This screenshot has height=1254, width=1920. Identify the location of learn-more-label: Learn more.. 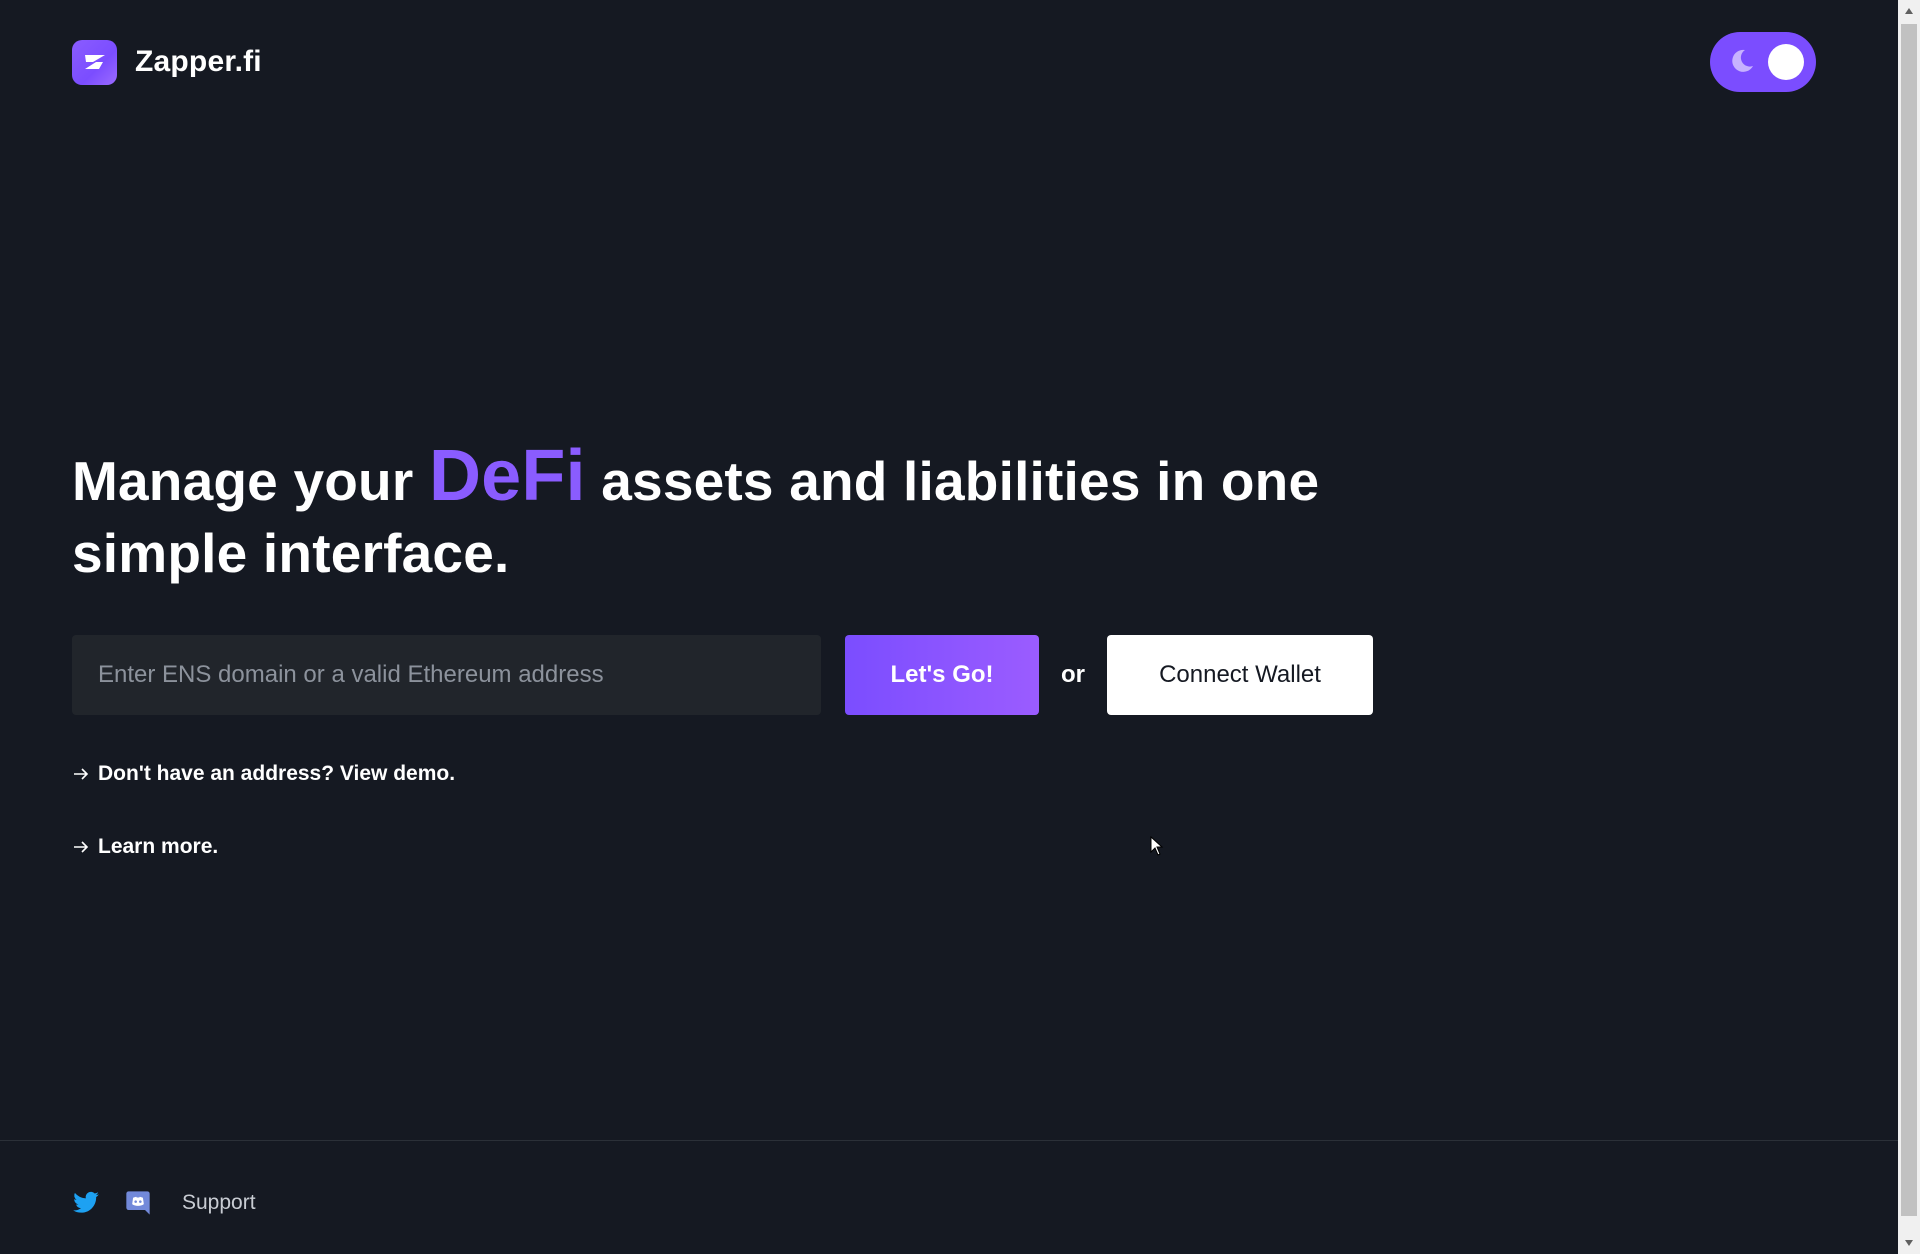
(158, 846).